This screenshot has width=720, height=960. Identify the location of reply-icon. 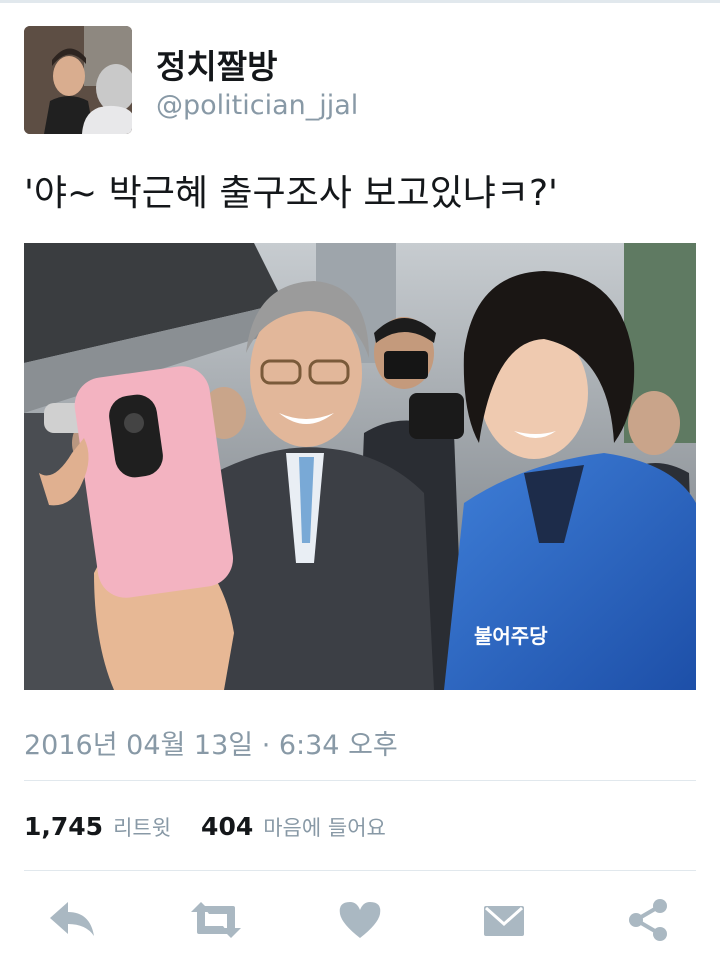
(72, 919).